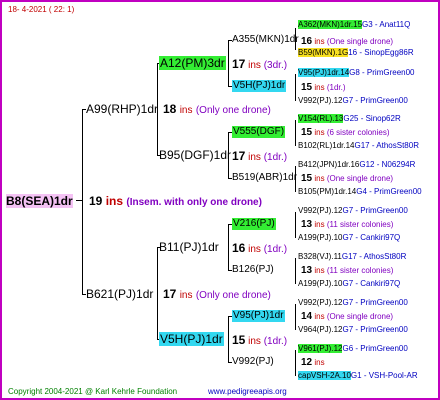 The width and height of the screenshot is (440, 400). I want to click on gen4-entry: B59(MKN).1G16 - SinopEgg86R, so click(356, 53).